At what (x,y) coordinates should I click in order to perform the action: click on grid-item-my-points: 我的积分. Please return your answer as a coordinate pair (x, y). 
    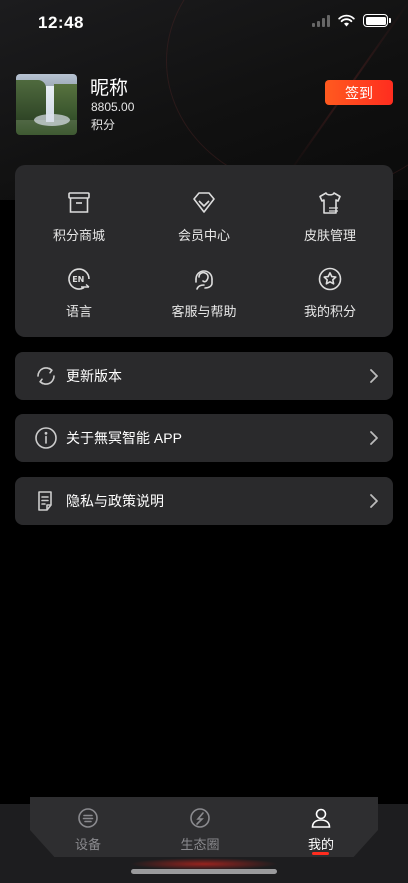
    Looking at the image, I should click on (330, 295).